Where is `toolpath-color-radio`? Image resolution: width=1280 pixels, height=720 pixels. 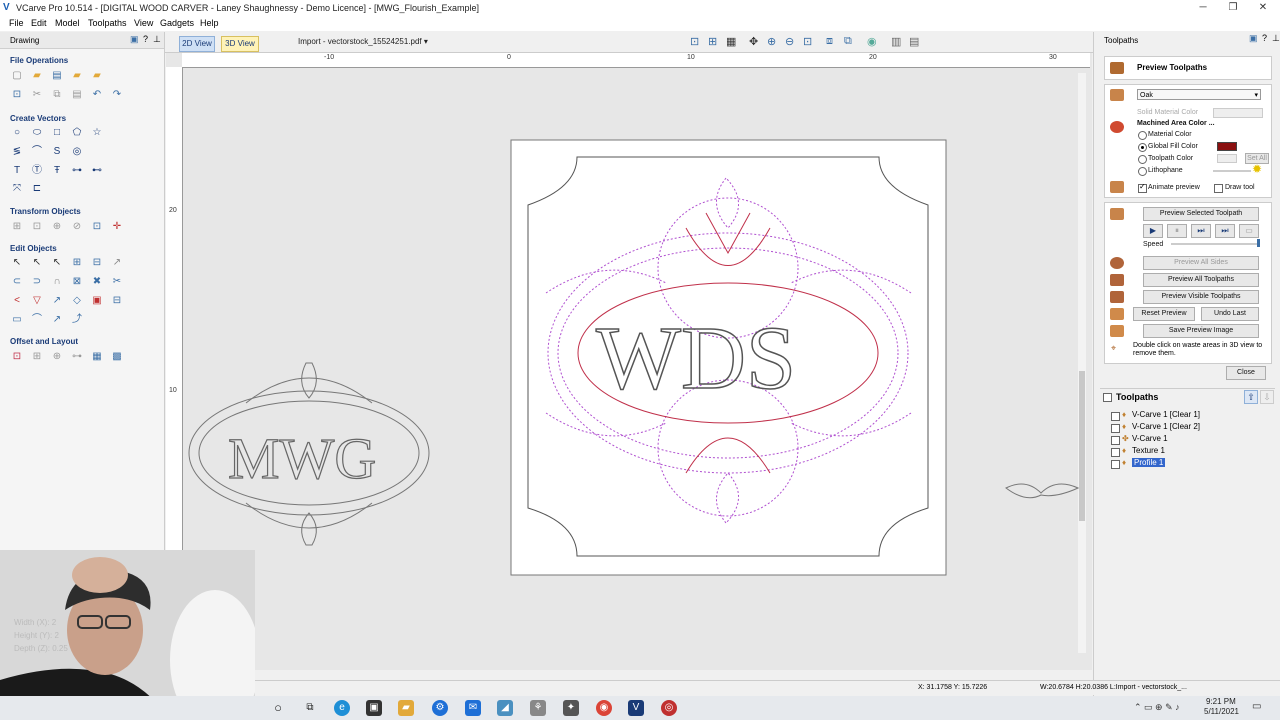 toolpath-color-radio is located at coordinates (1142, 159).